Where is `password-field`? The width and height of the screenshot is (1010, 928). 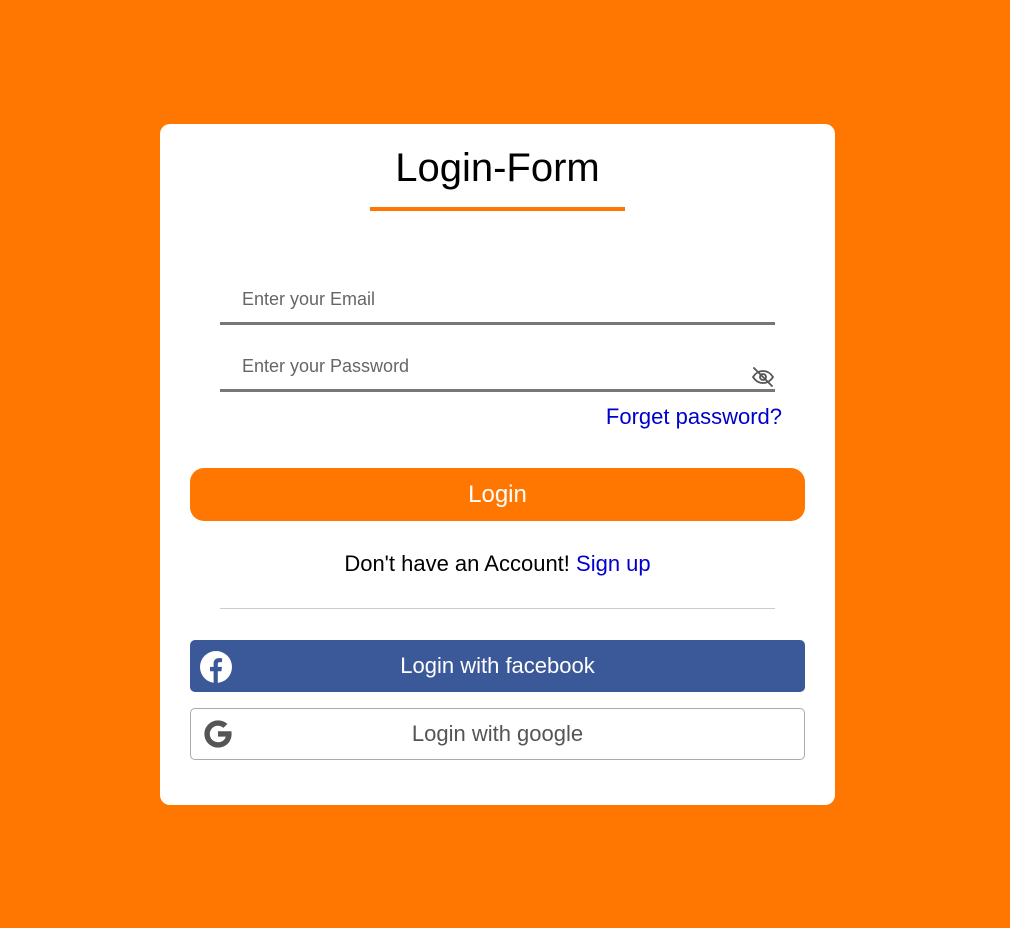 password-field is located at coordinates (497, 366).